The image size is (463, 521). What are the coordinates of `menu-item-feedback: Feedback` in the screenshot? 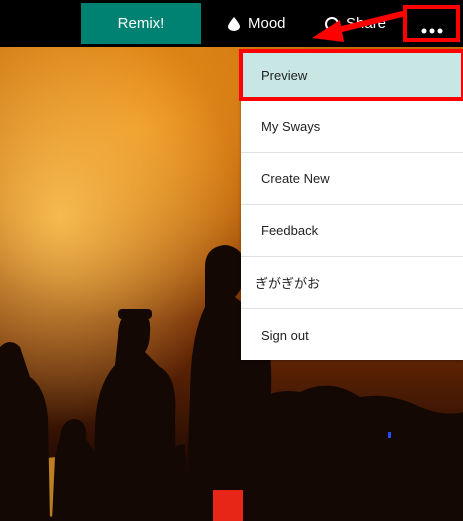 It's located at (352, 231).